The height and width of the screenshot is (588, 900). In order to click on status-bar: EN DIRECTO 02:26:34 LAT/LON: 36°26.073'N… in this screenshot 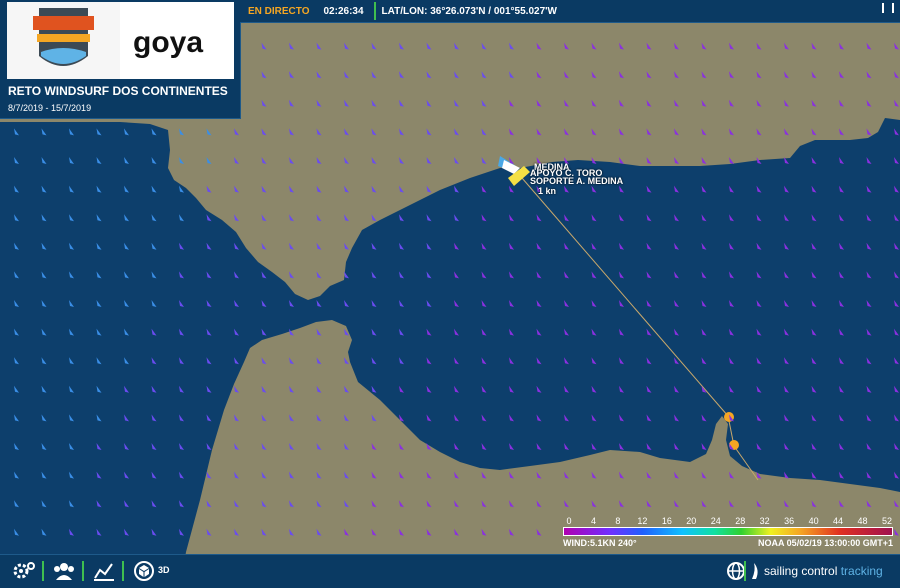, I will do `click(570, 11)`.